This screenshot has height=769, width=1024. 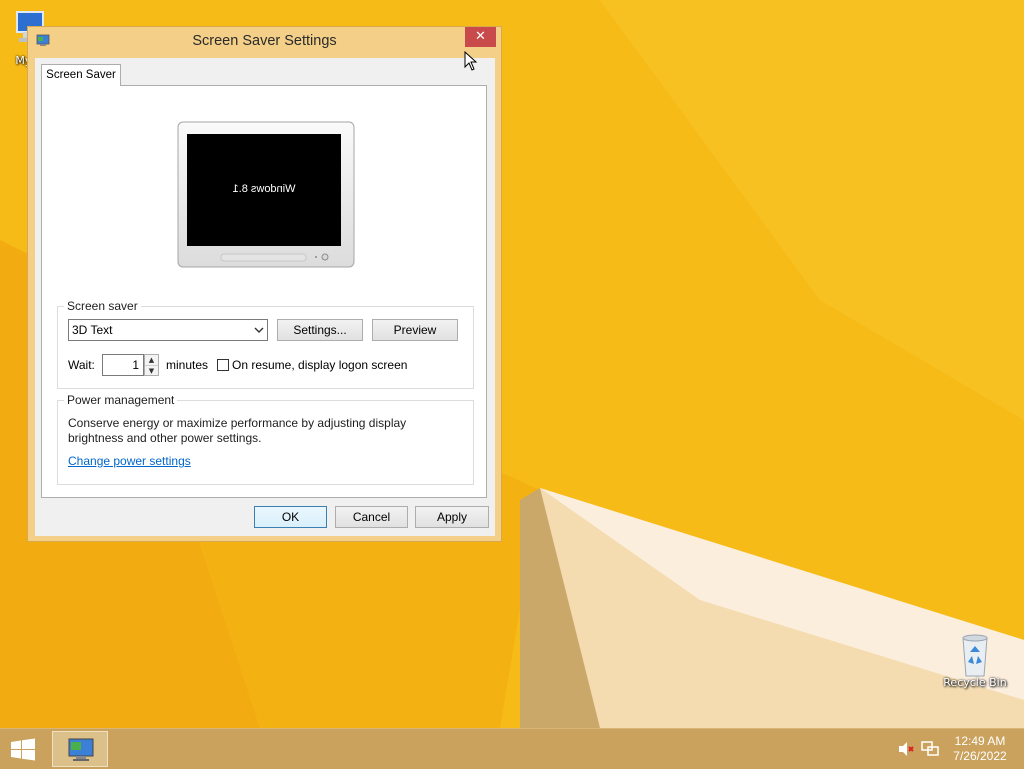 I want to click on resume-logon-label: On resume, display logon screen, so click(x=319, y=365).